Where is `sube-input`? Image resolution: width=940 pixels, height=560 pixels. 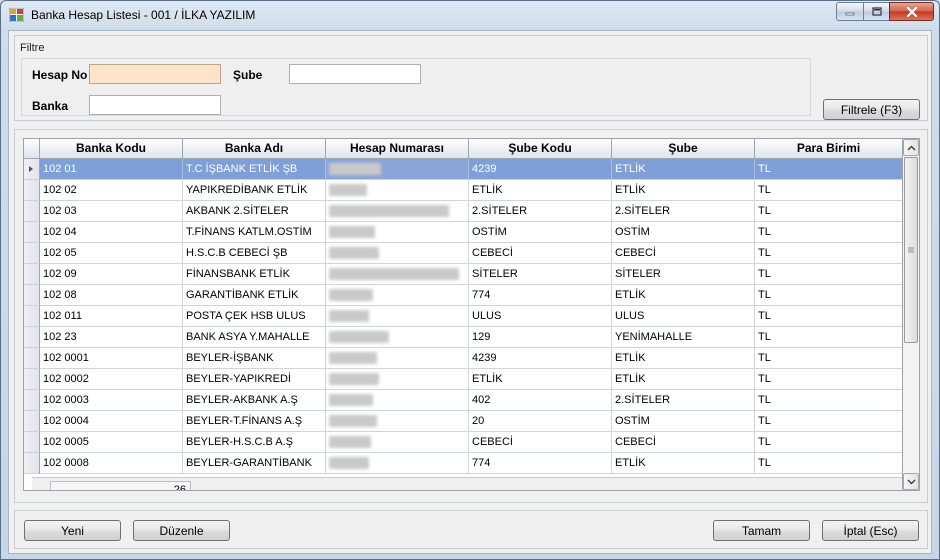 sube-input is located at coordinates (355, 74).